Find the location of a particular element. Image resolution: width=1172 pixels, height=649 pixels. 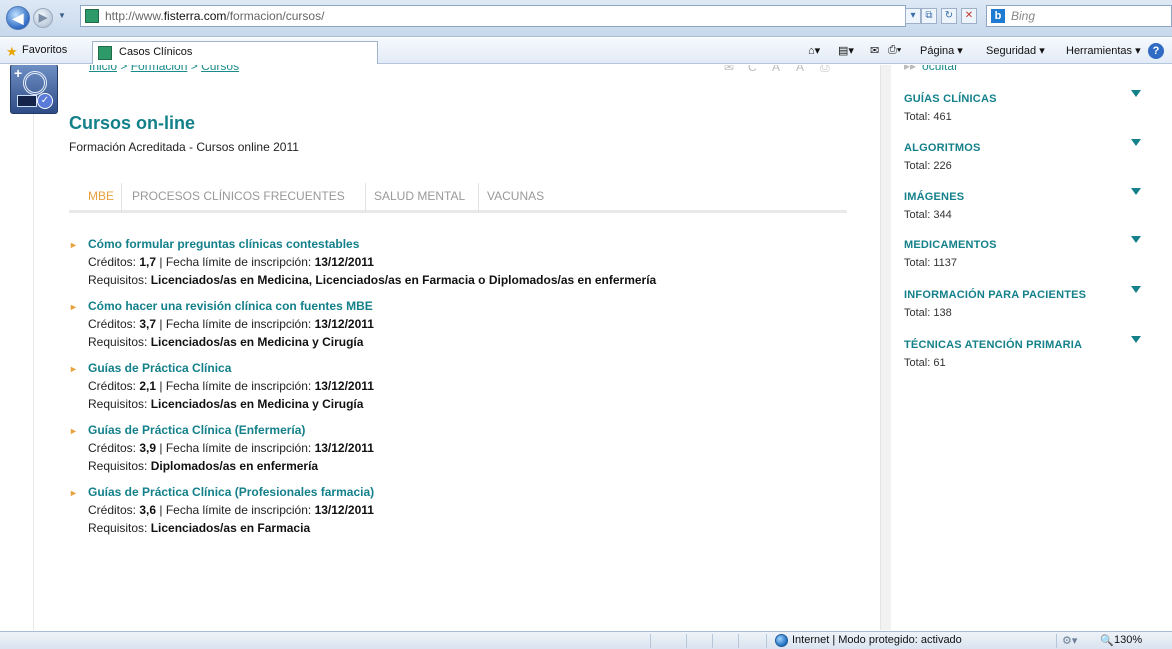

course-requirements: Requisitos: Licenciados/as en Farmacia is located at coordinates (199, 528).